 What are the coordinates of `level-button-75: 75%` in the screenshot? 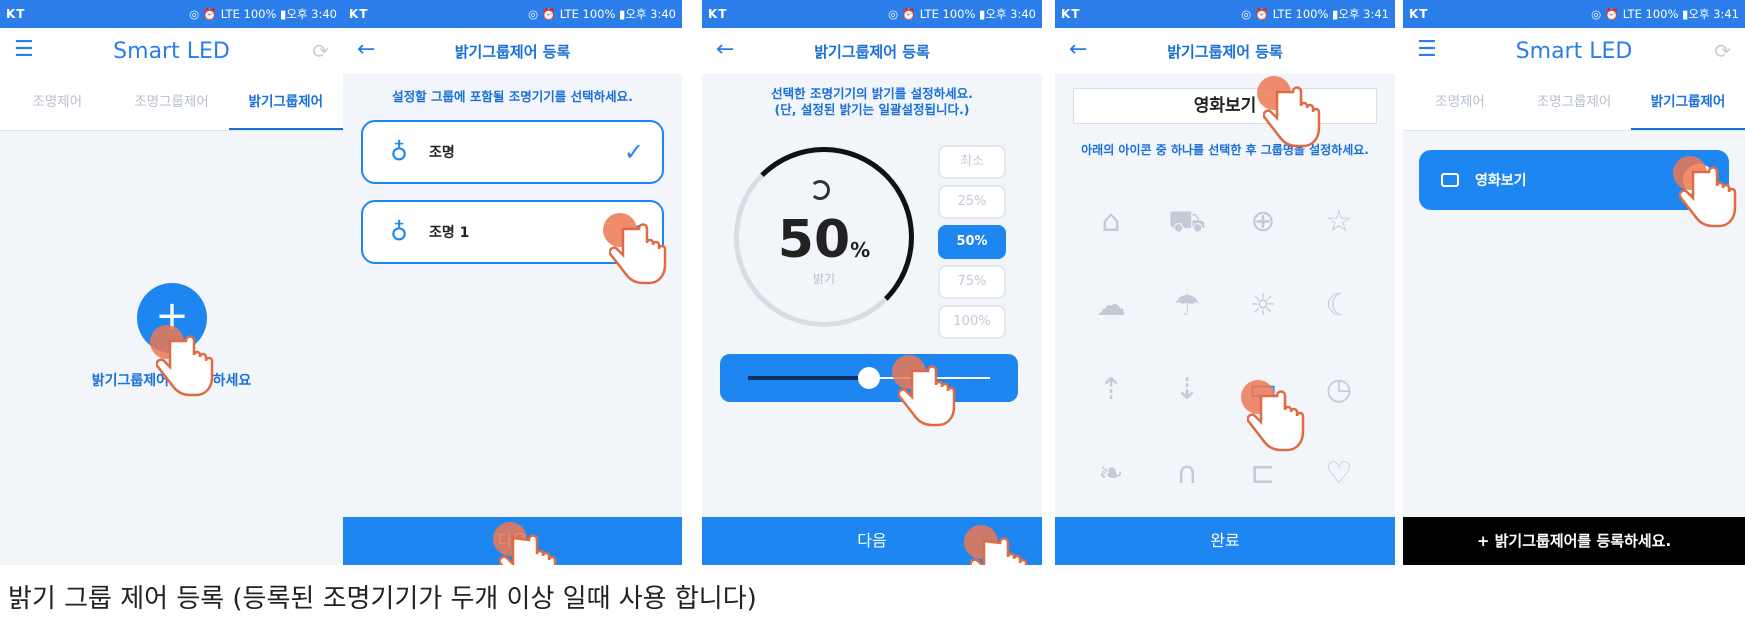 It's located at (972, 282).